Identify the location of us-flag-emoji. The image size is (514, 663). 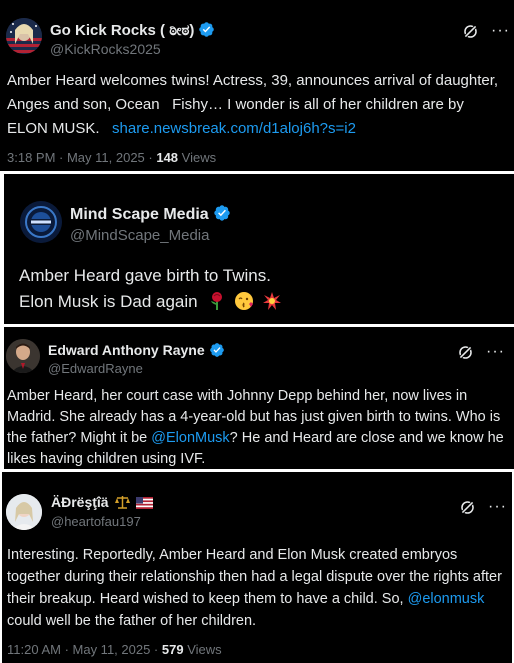
(145, 504).